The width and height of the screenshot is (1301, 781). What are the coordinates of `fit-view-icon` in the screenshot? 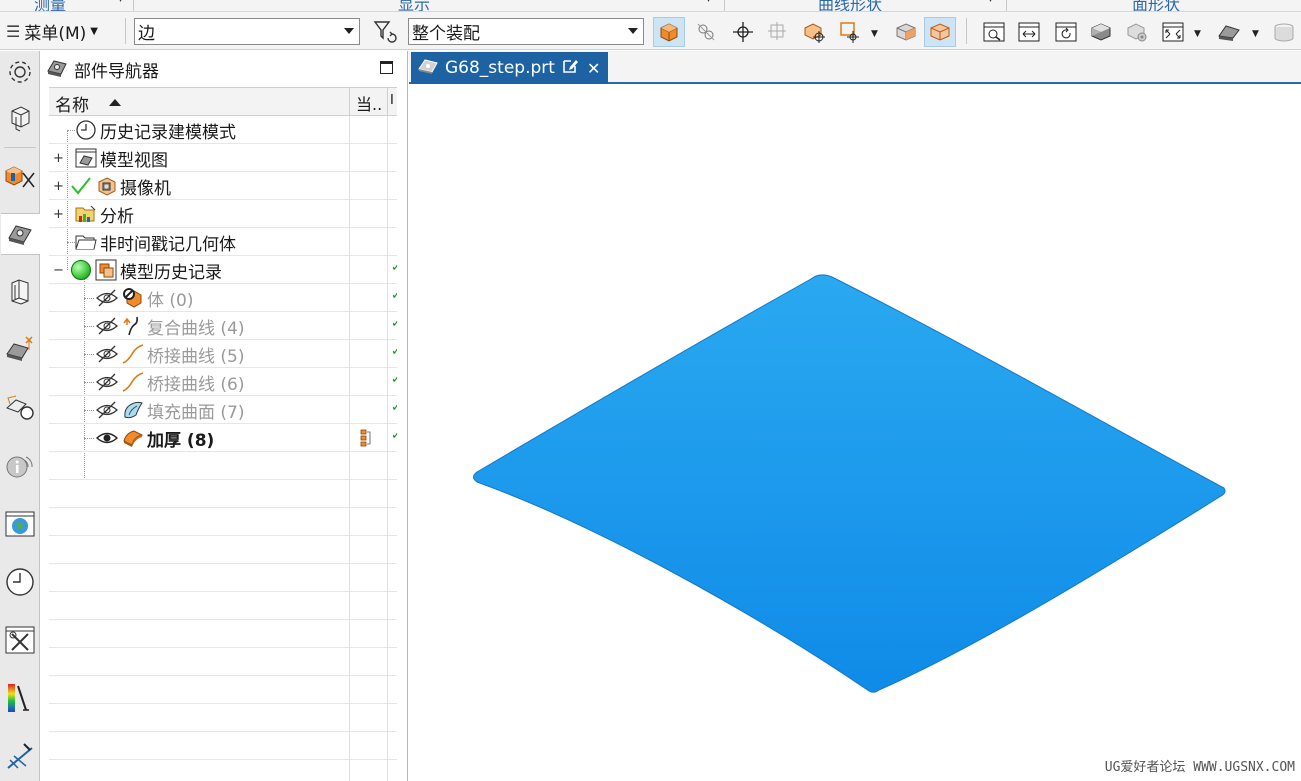 It's located at (994, 32).